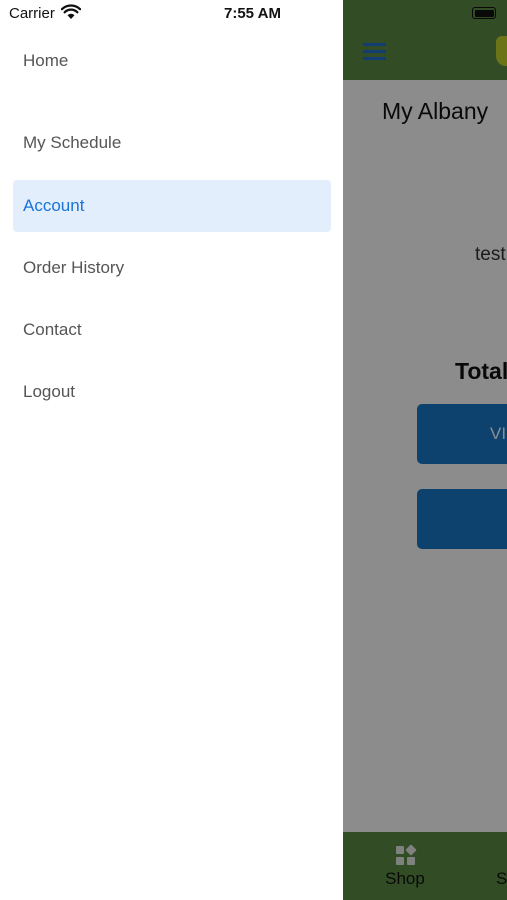  I want to click on drawer-item-my-schedule: My Schedule, so click(172, 143).